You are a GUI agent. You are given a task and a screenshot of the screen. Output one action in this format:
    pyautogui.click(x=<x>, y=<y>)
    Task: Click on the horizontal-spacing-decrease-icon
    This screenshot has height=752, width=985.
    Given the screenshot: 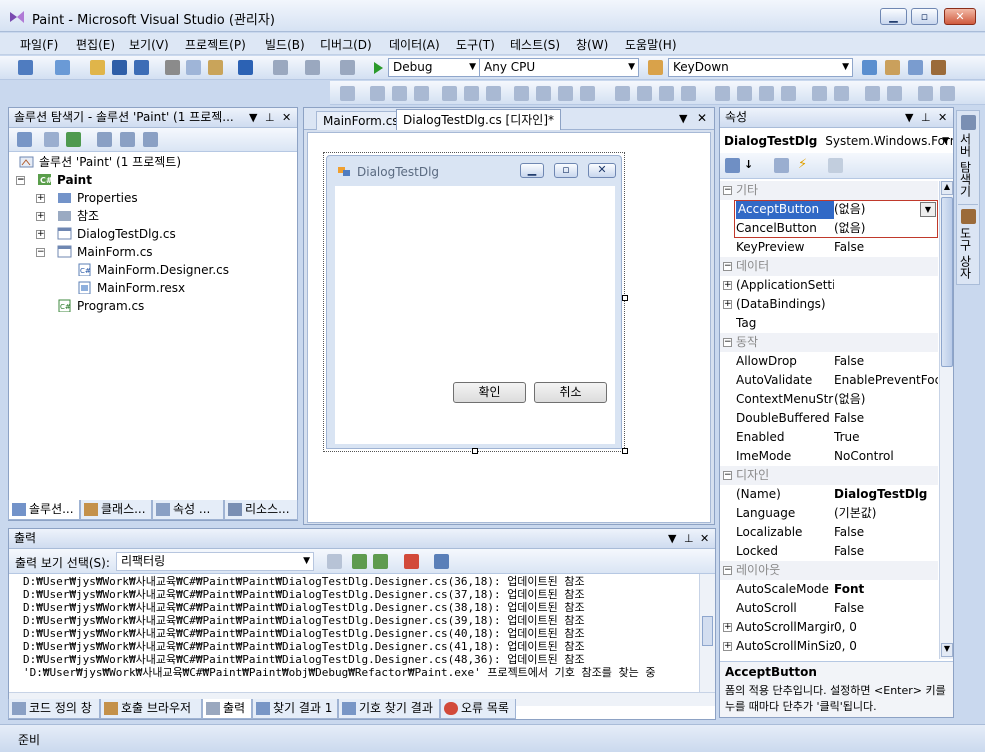 What is the action you would take?
    pyautogui.click(x=666, y=93)
    